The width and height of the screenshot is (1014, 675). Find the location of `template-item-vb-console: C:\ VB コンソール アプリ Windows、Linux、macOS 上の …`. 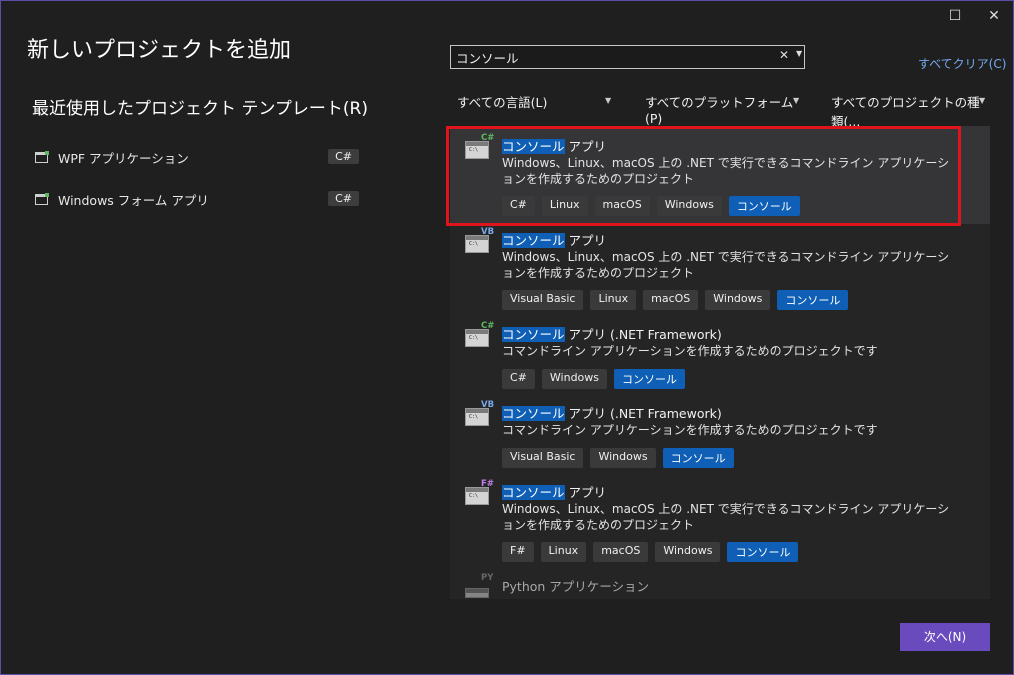

template-item-vb-console: C:\ VB コンソール アプリ Windows、Linux、macOS 上の … is located at coordinates (720, 269).